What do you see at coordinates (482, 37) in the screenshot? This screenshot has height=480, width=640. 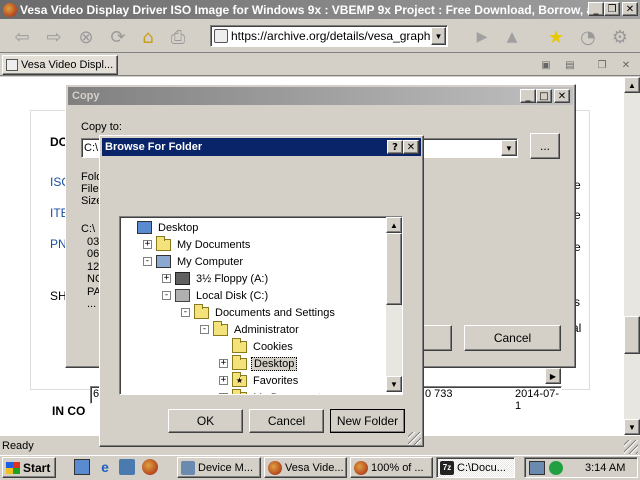 I see `go-arrow-icon: ▶` at bounding box center [482, 37].